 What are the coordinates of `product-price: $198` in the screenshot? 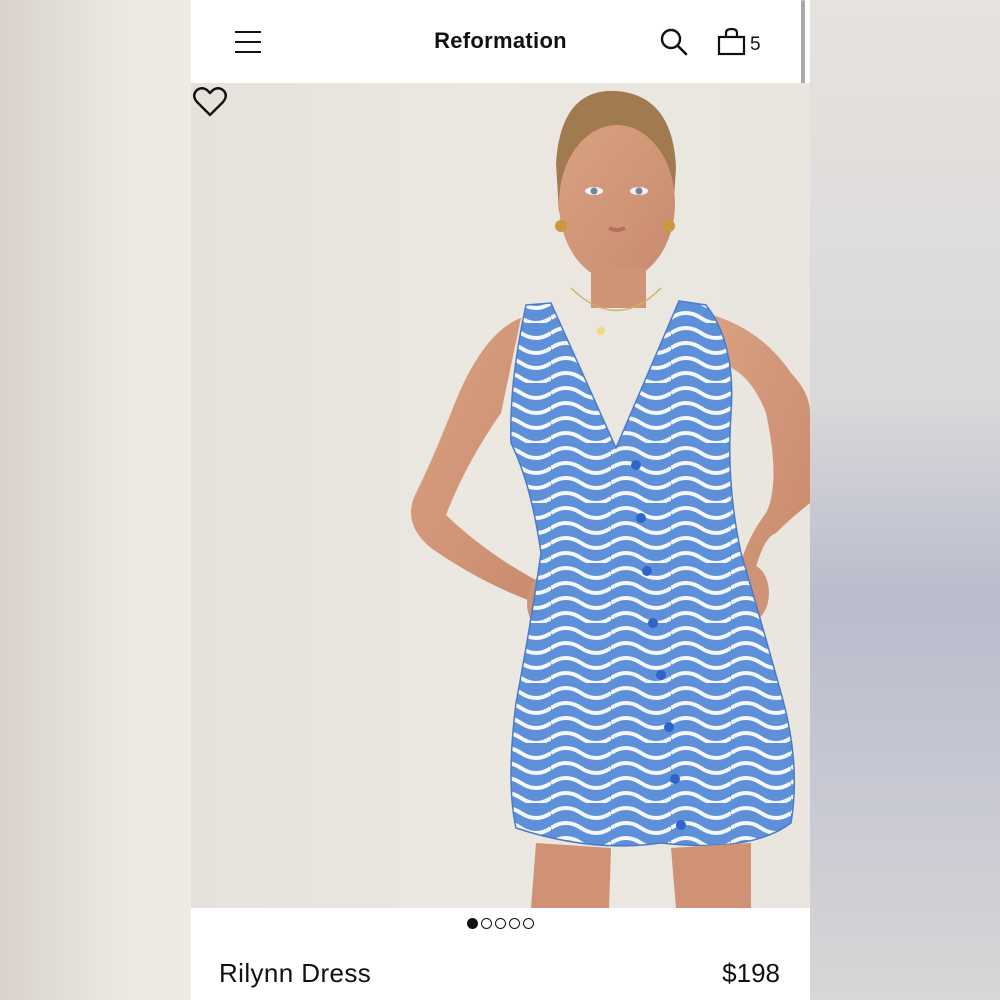 It's located at (751, 973).